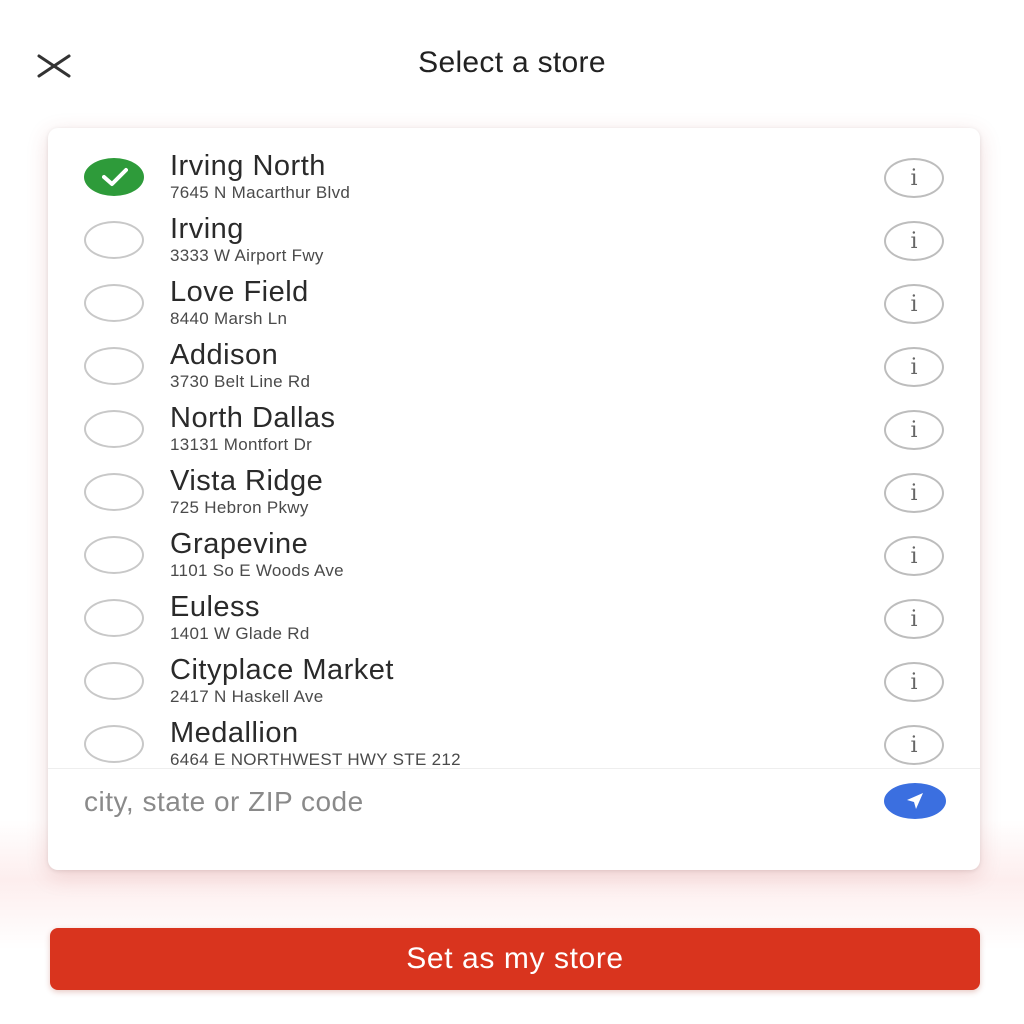 The width and height of the screenshot is (1024, 1024). I want to click on search-row, so click(514, 800).